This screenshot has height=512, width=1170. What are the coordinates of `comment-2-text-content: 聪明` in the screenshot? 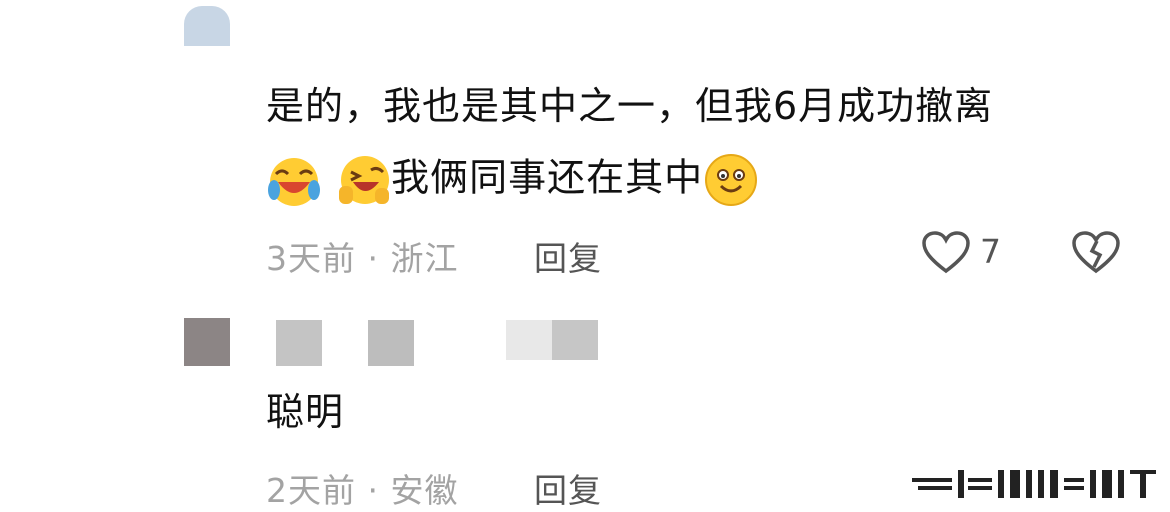 It's located at (305, 412).